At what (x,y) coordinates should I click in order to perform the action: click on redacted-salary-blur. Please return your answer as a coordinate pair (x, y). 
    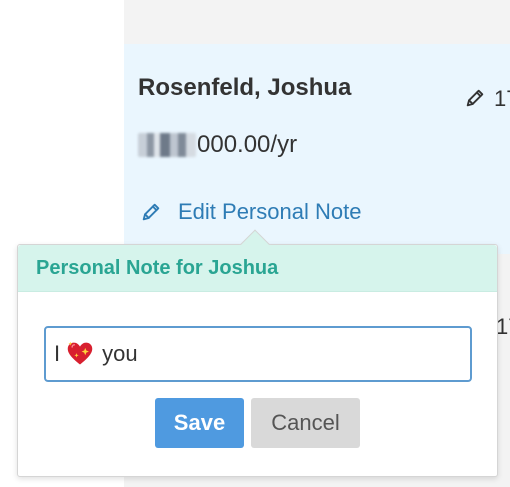
    Looking at the image, I should click on (167, 145).